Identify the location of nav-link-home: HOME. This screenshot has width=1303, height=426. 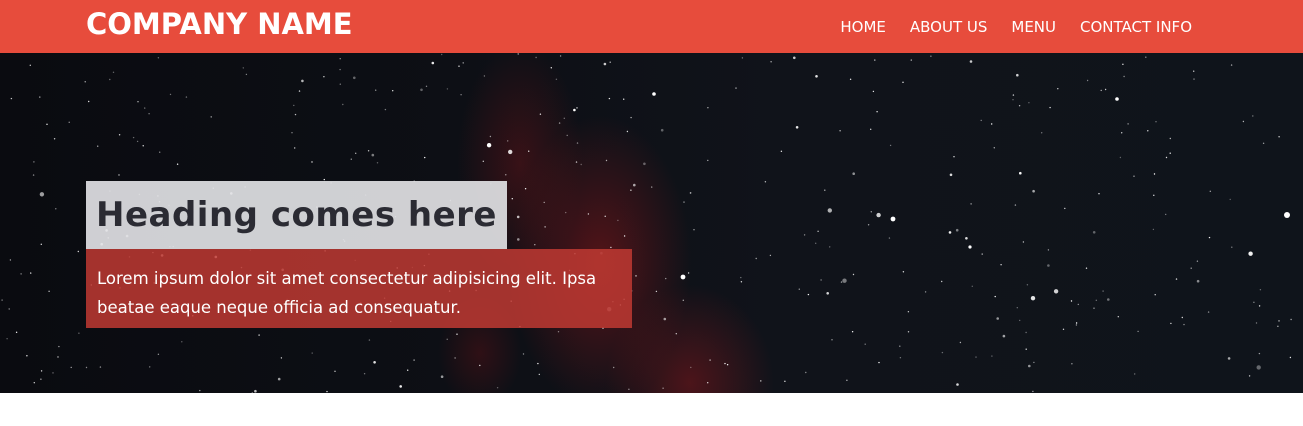
(863, 27).